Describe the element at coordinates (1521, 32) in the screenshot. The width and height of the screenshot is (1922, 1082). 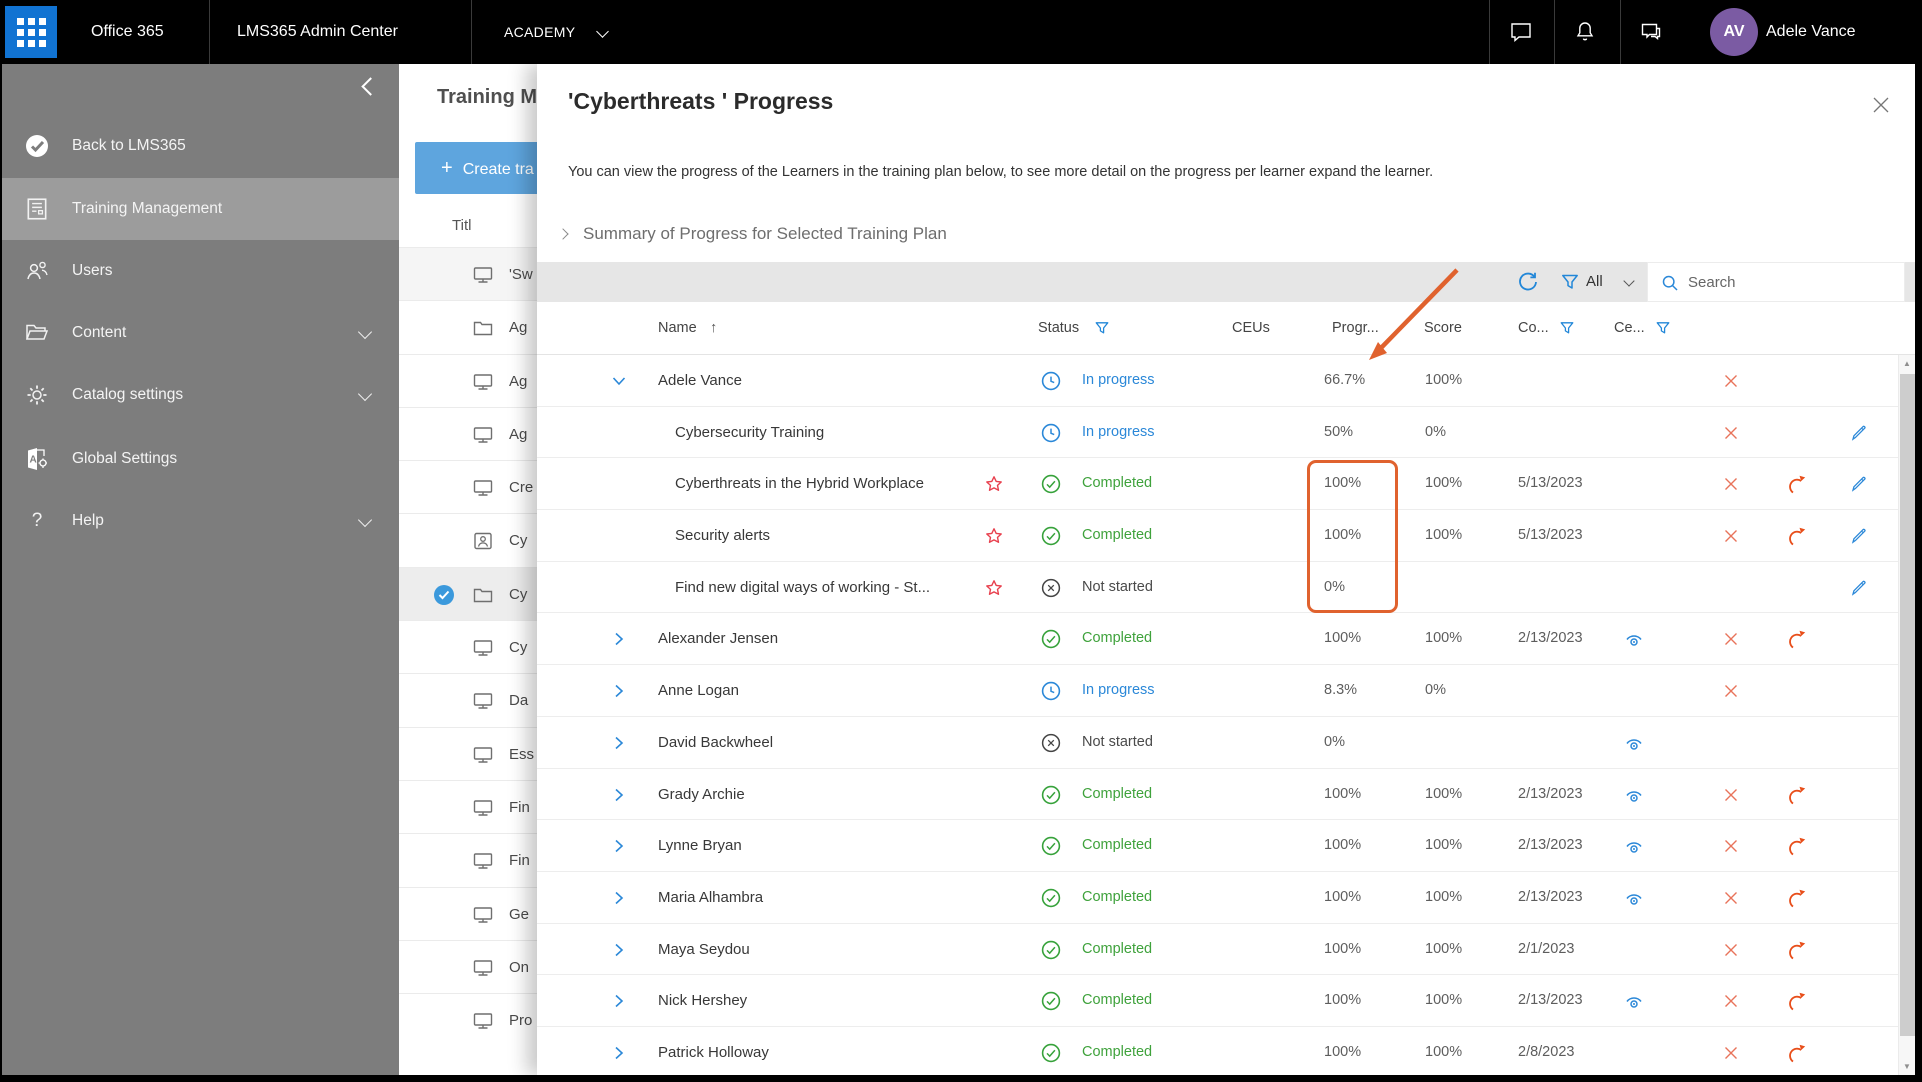
I see `chat-icon` at that location.